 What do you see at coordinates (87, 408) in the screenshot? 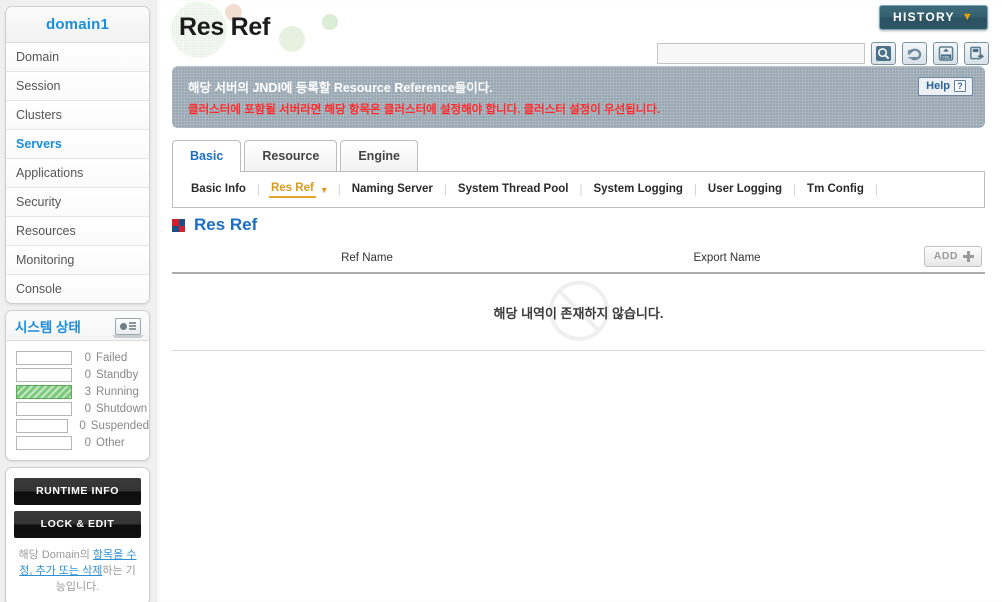
I see `status-count-shutdown: 0` at bounding box center [87, 408].